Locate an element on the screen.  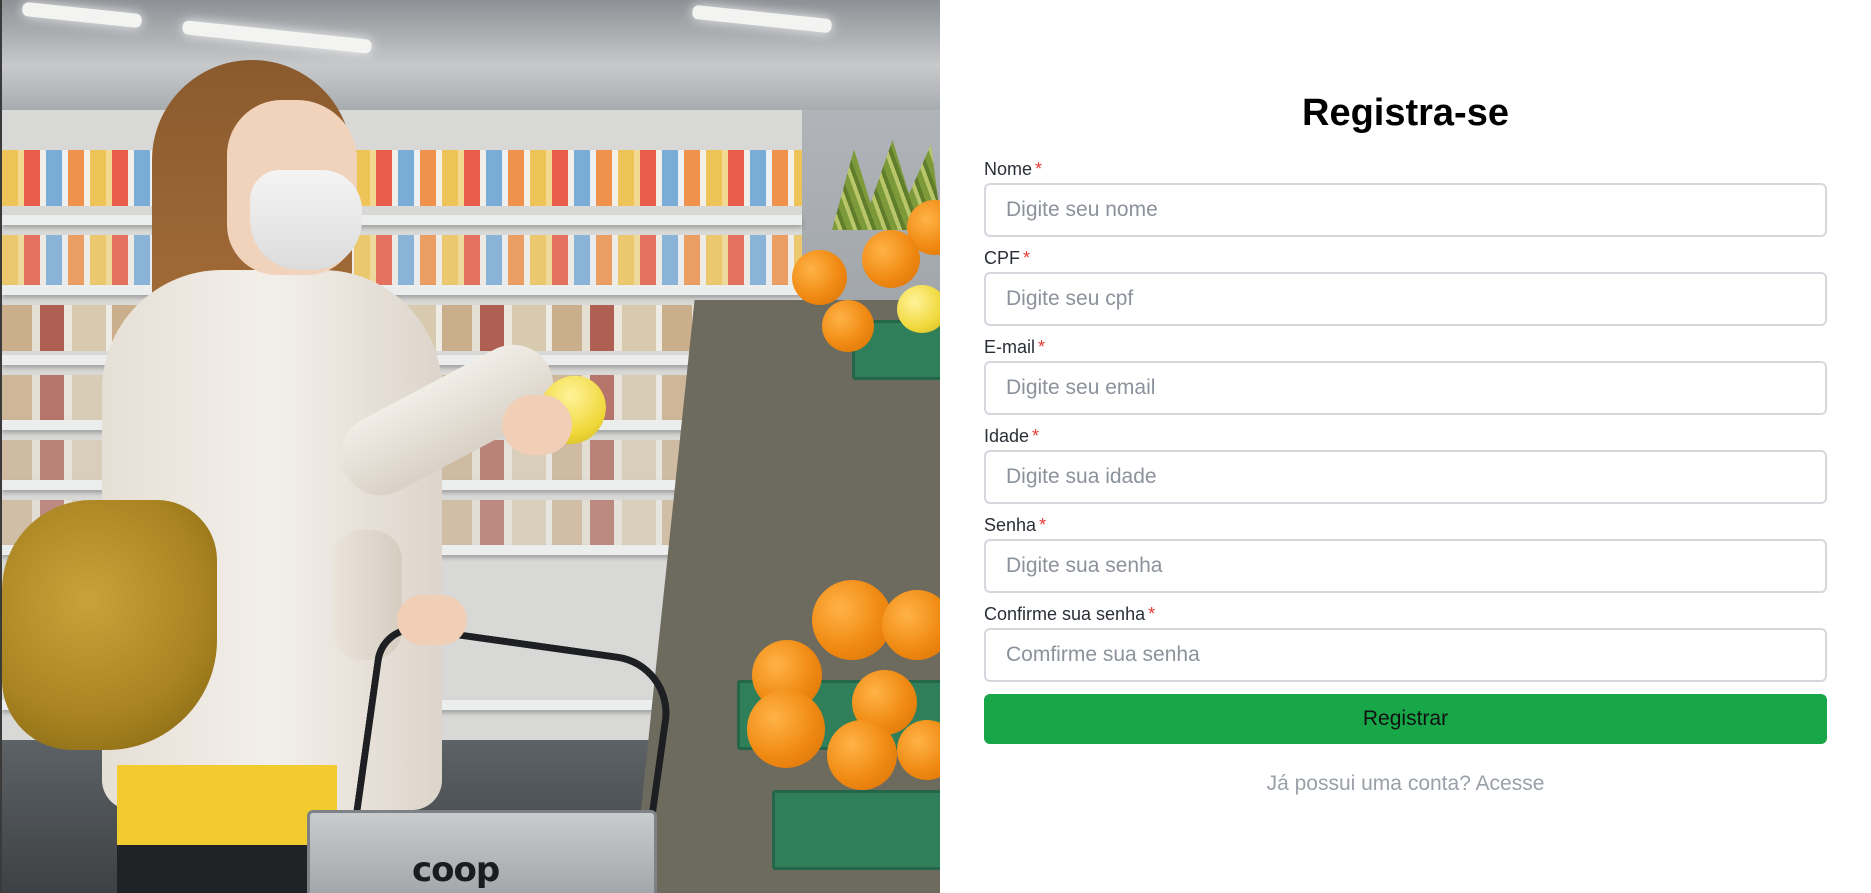
field-idade: Idade * is located at coordinates (1405, 464).